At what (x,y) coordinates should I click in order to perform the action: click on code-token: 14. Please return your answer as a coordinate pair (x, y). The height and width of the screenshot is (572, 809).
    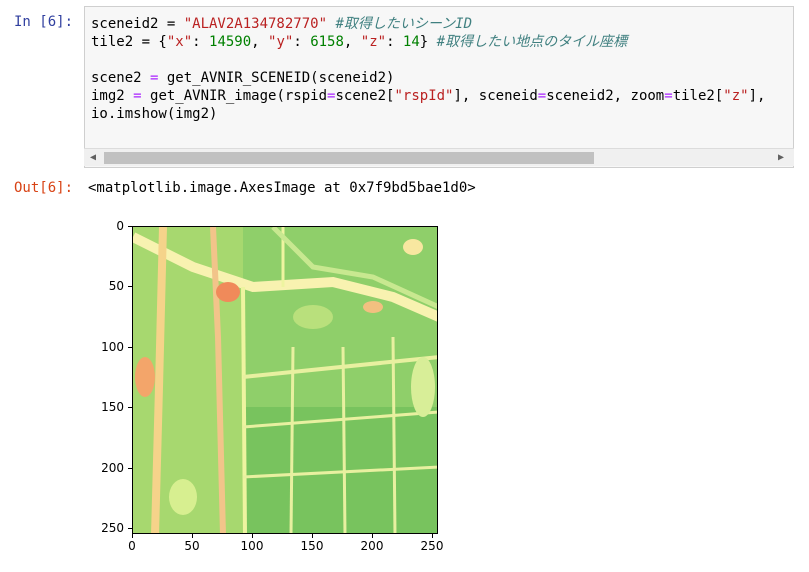
    Looking at the image, I should click on (411, 42).